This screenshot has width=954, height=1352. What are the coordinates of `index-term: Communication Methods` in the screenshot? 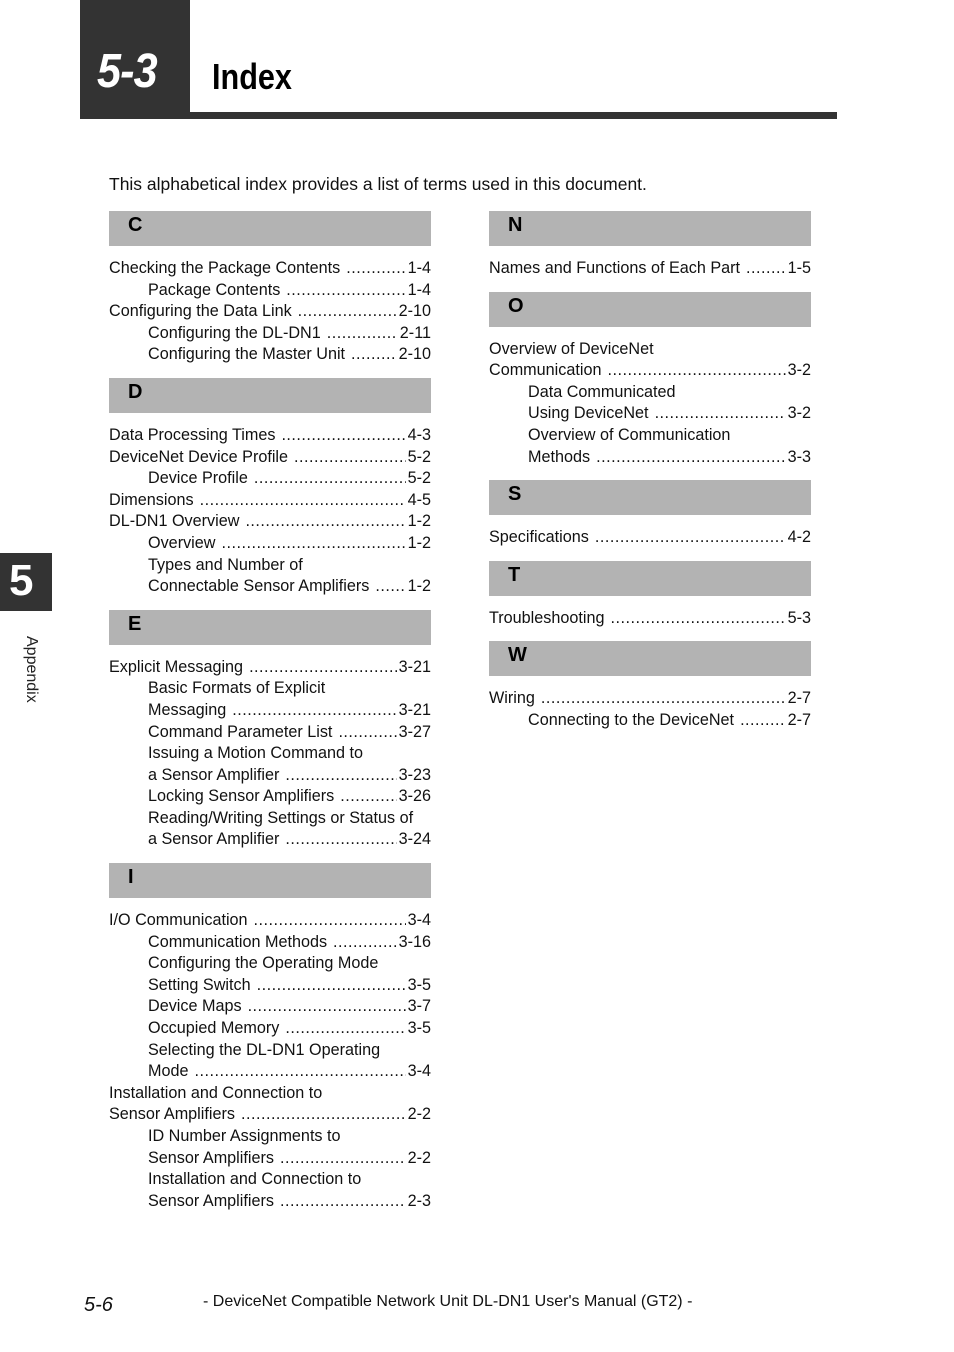 It's located at (238, 941).